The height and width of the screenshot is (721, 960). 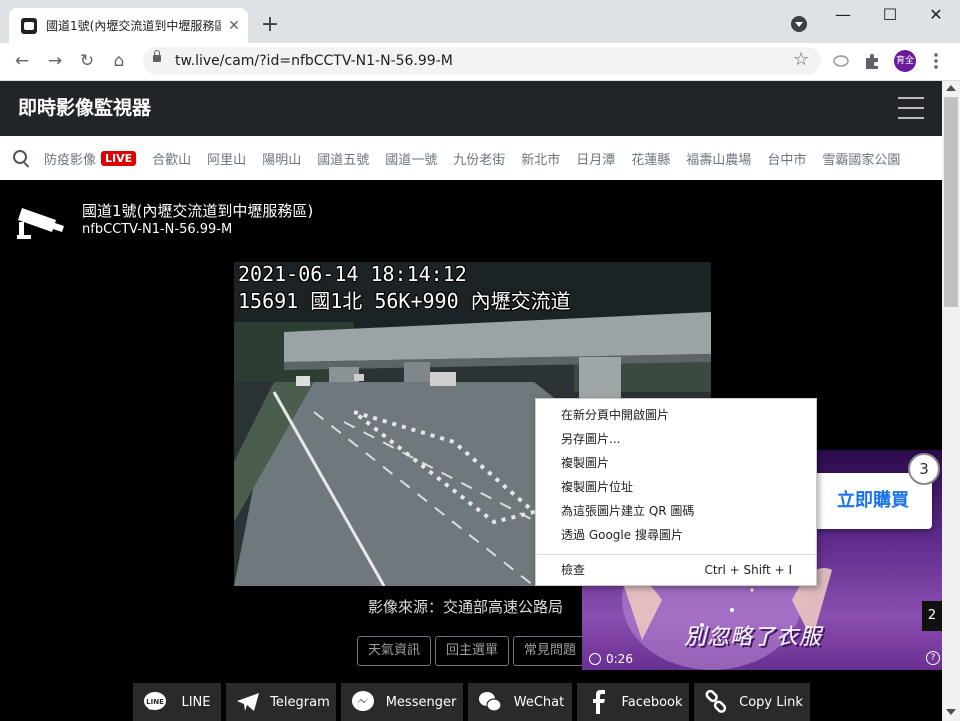 What do you see at coordinates (676, 415) in the screenshot?
I see `ctx-open-image-new-tab: 在新分頁中開啟圖片` at bounding box center [676, 415].